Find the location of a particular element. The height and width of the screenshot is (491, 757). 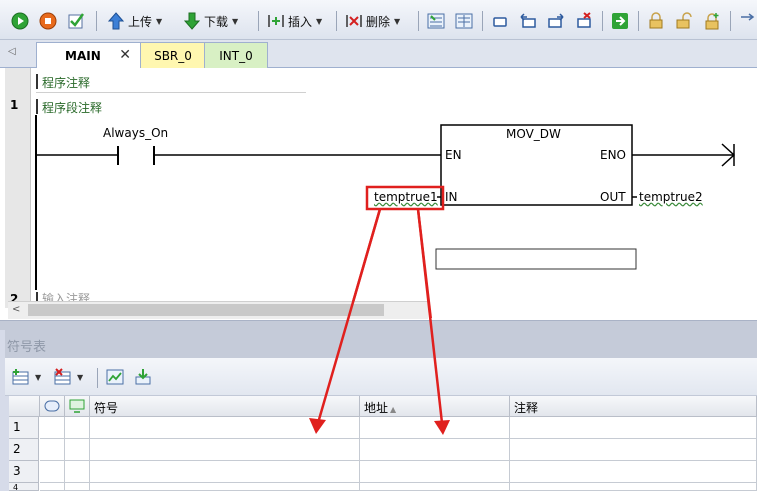

annotation-overlay is located at coordinates (379, 321).